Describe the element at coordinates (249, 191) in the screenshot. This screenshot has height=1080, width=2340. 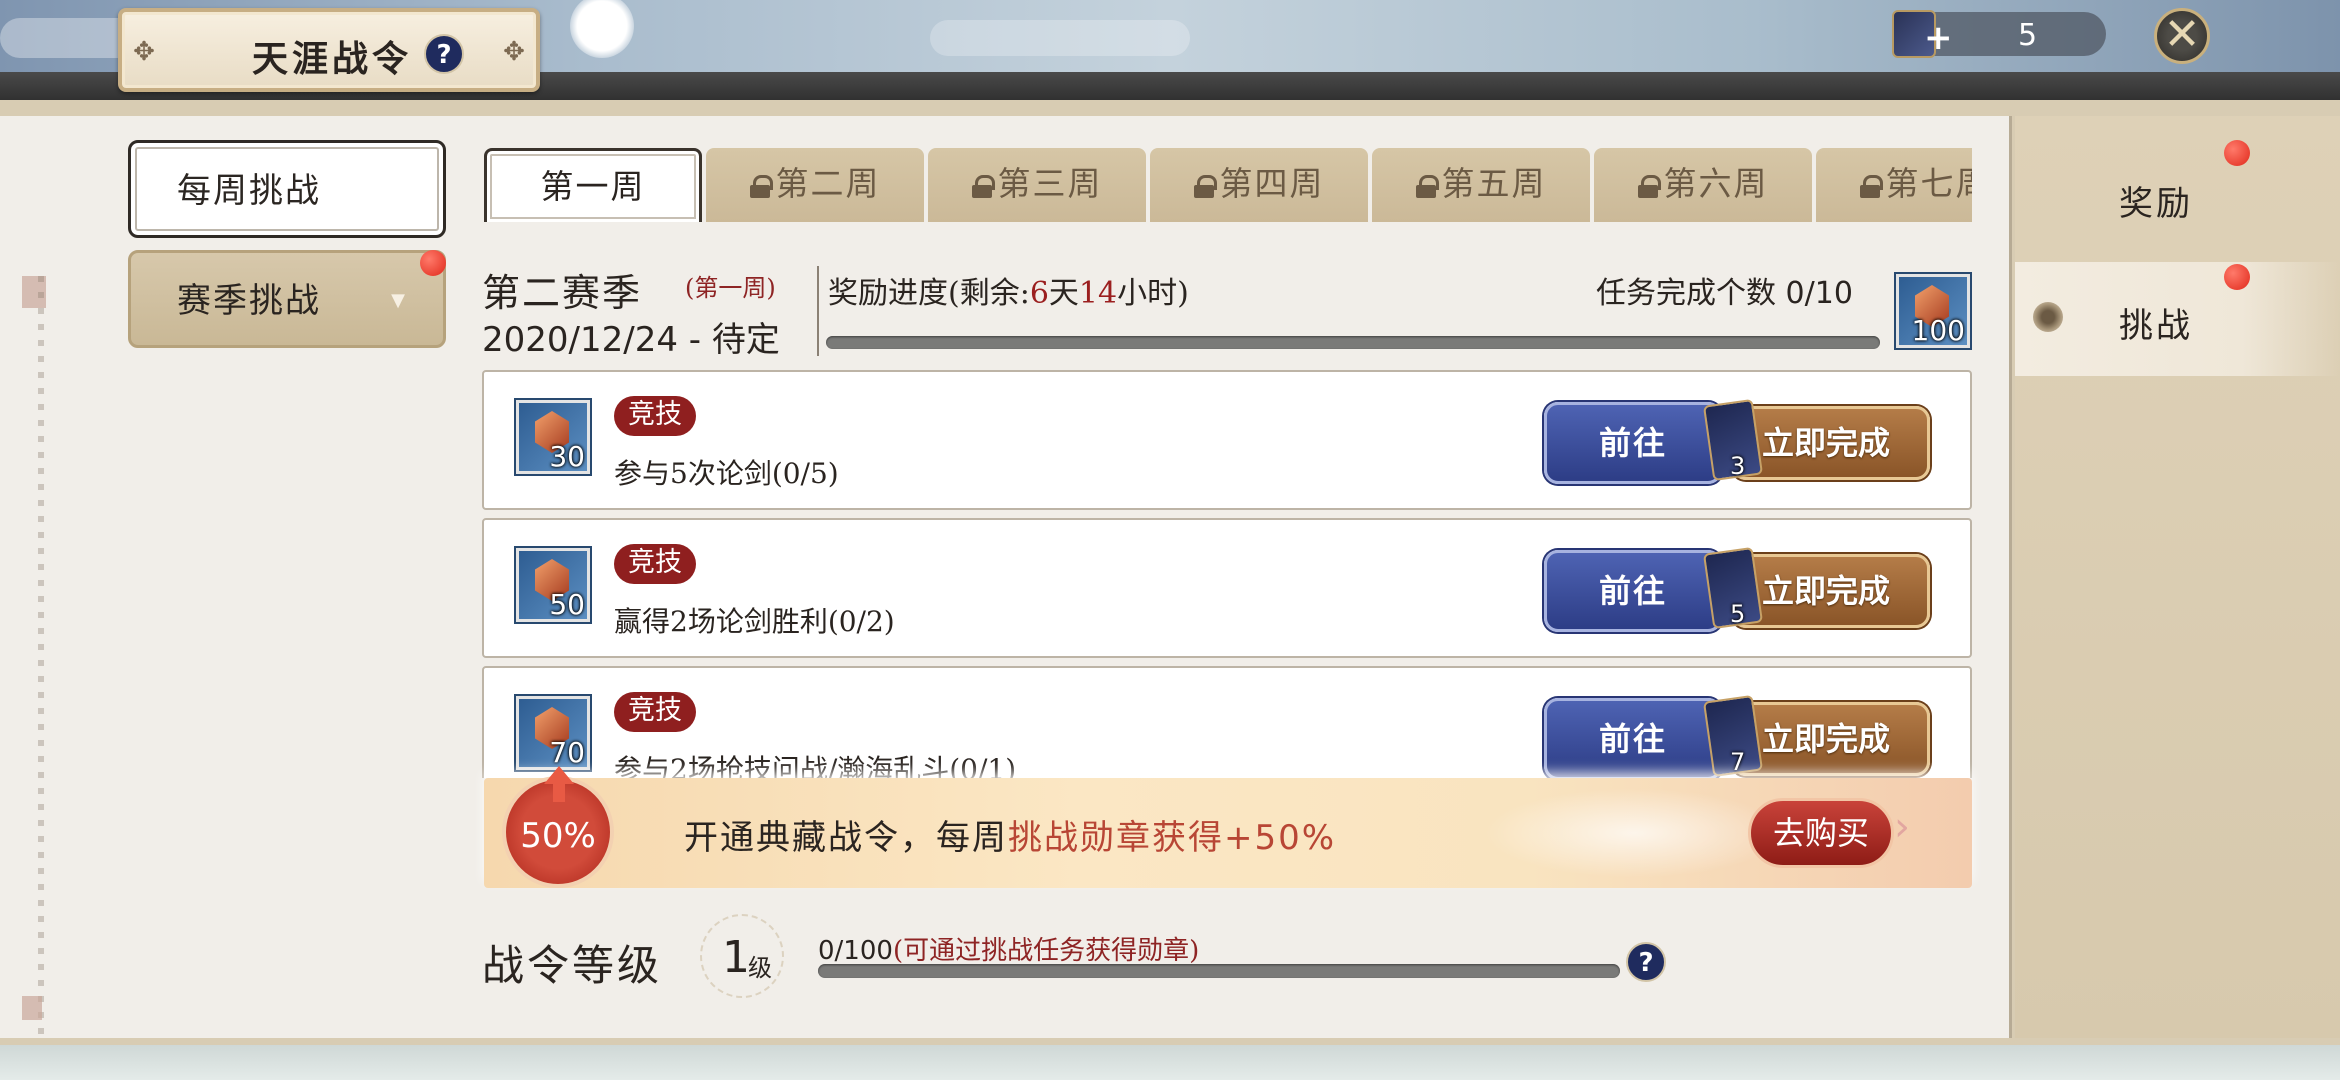
I see `category-label: 每周挑战` at that location.